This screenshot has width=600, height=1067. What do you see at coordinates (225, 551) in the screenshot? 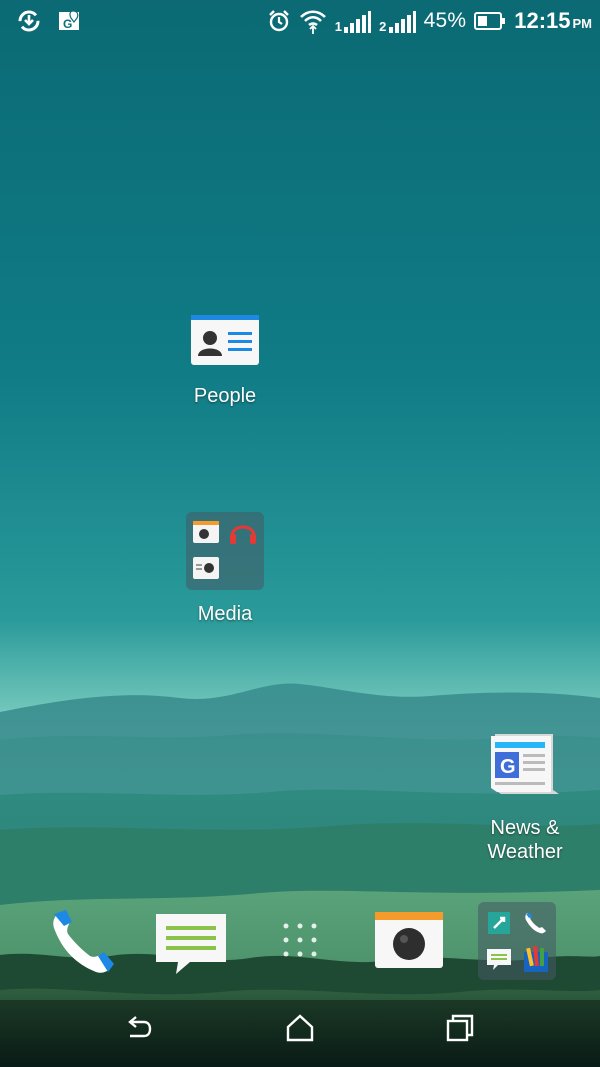
I see `media-folder-icon` at bounding box center [225, 551].